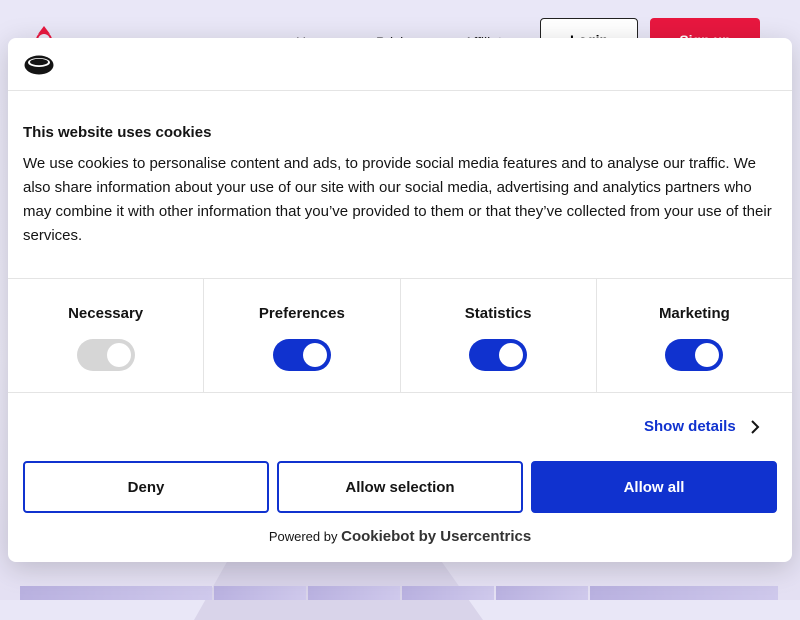 The width and height of the screenshot is (800, 620). I want to click on category-label: Marketing, so click(694, 313).